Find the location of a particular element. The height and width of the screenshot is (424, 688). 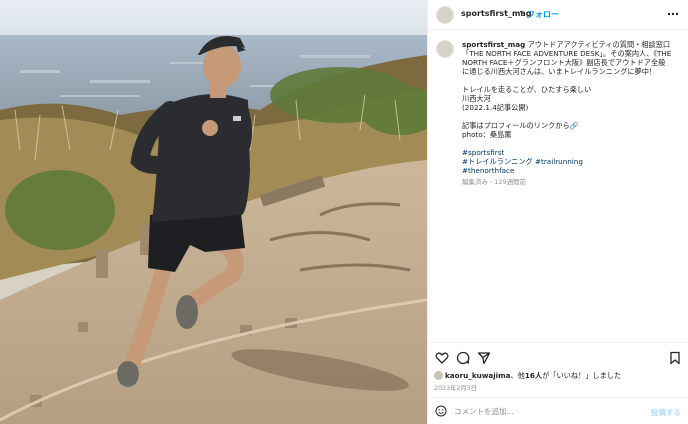

likes-count: 16人 is located at coordinates (533, 375).